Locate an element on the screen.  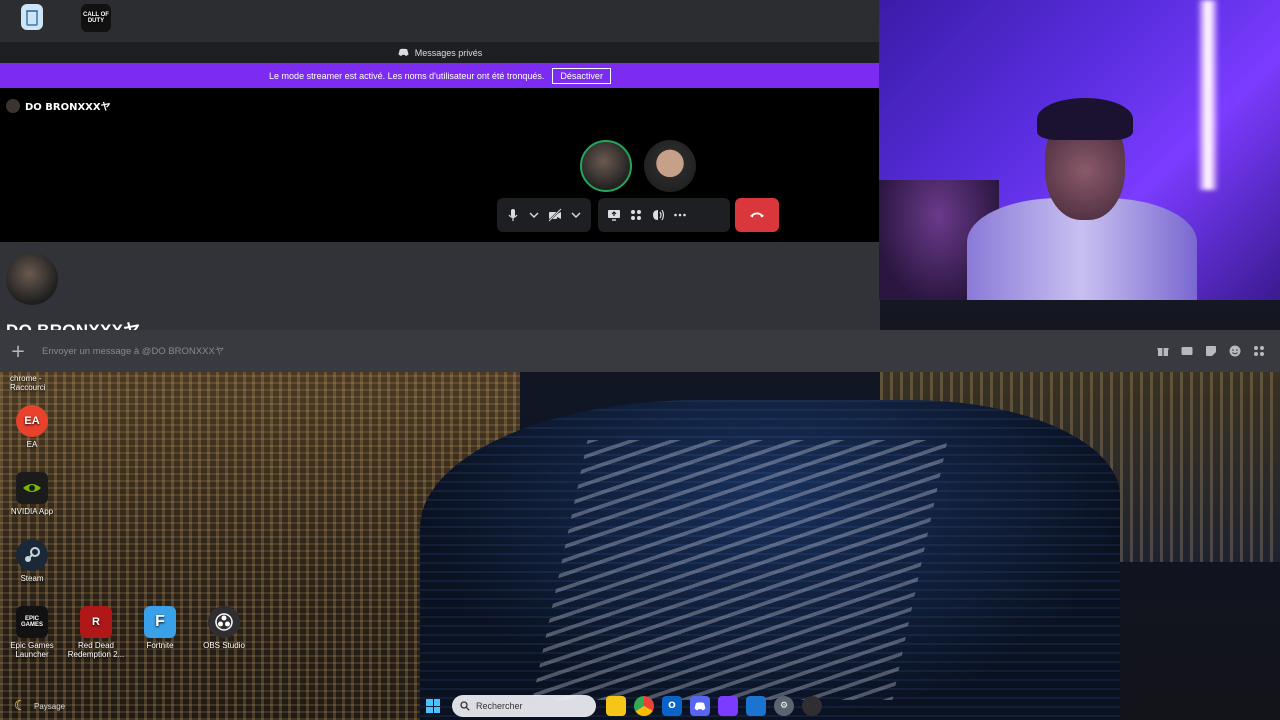
desktop-icon-epic-games: EPIC GAMES Epic Games Launcher is located at coordinates (32, 632).